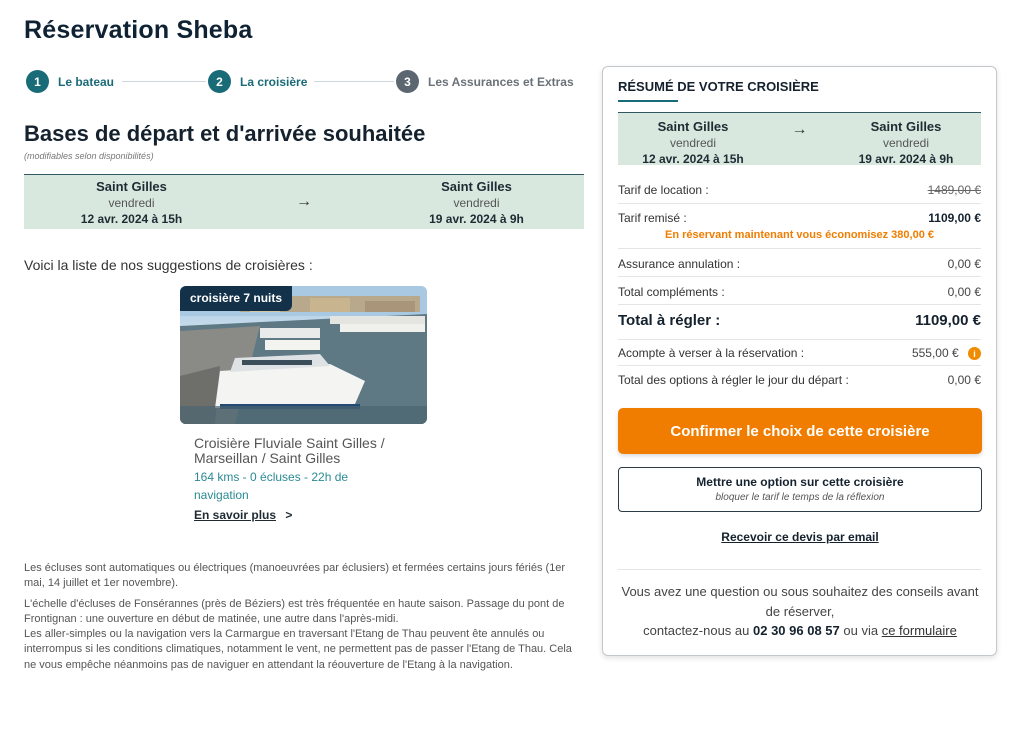 Image resolution: width=1024 pixels, height=731 pixels. I want to click on step-number: 3, so click(407, 81).